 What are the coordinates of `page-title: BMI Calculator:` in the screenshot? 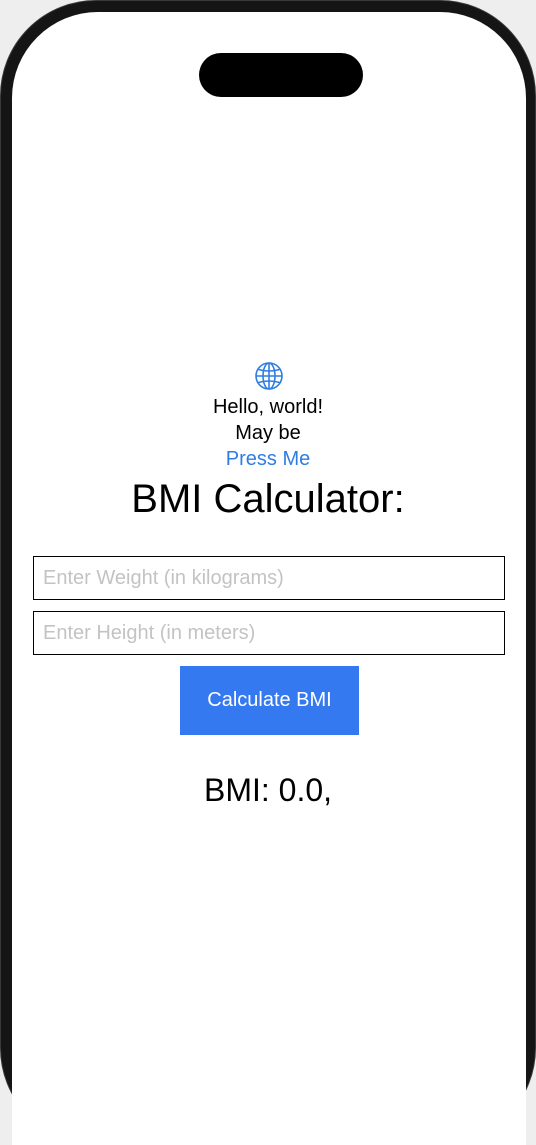 It's located at (268, 499).